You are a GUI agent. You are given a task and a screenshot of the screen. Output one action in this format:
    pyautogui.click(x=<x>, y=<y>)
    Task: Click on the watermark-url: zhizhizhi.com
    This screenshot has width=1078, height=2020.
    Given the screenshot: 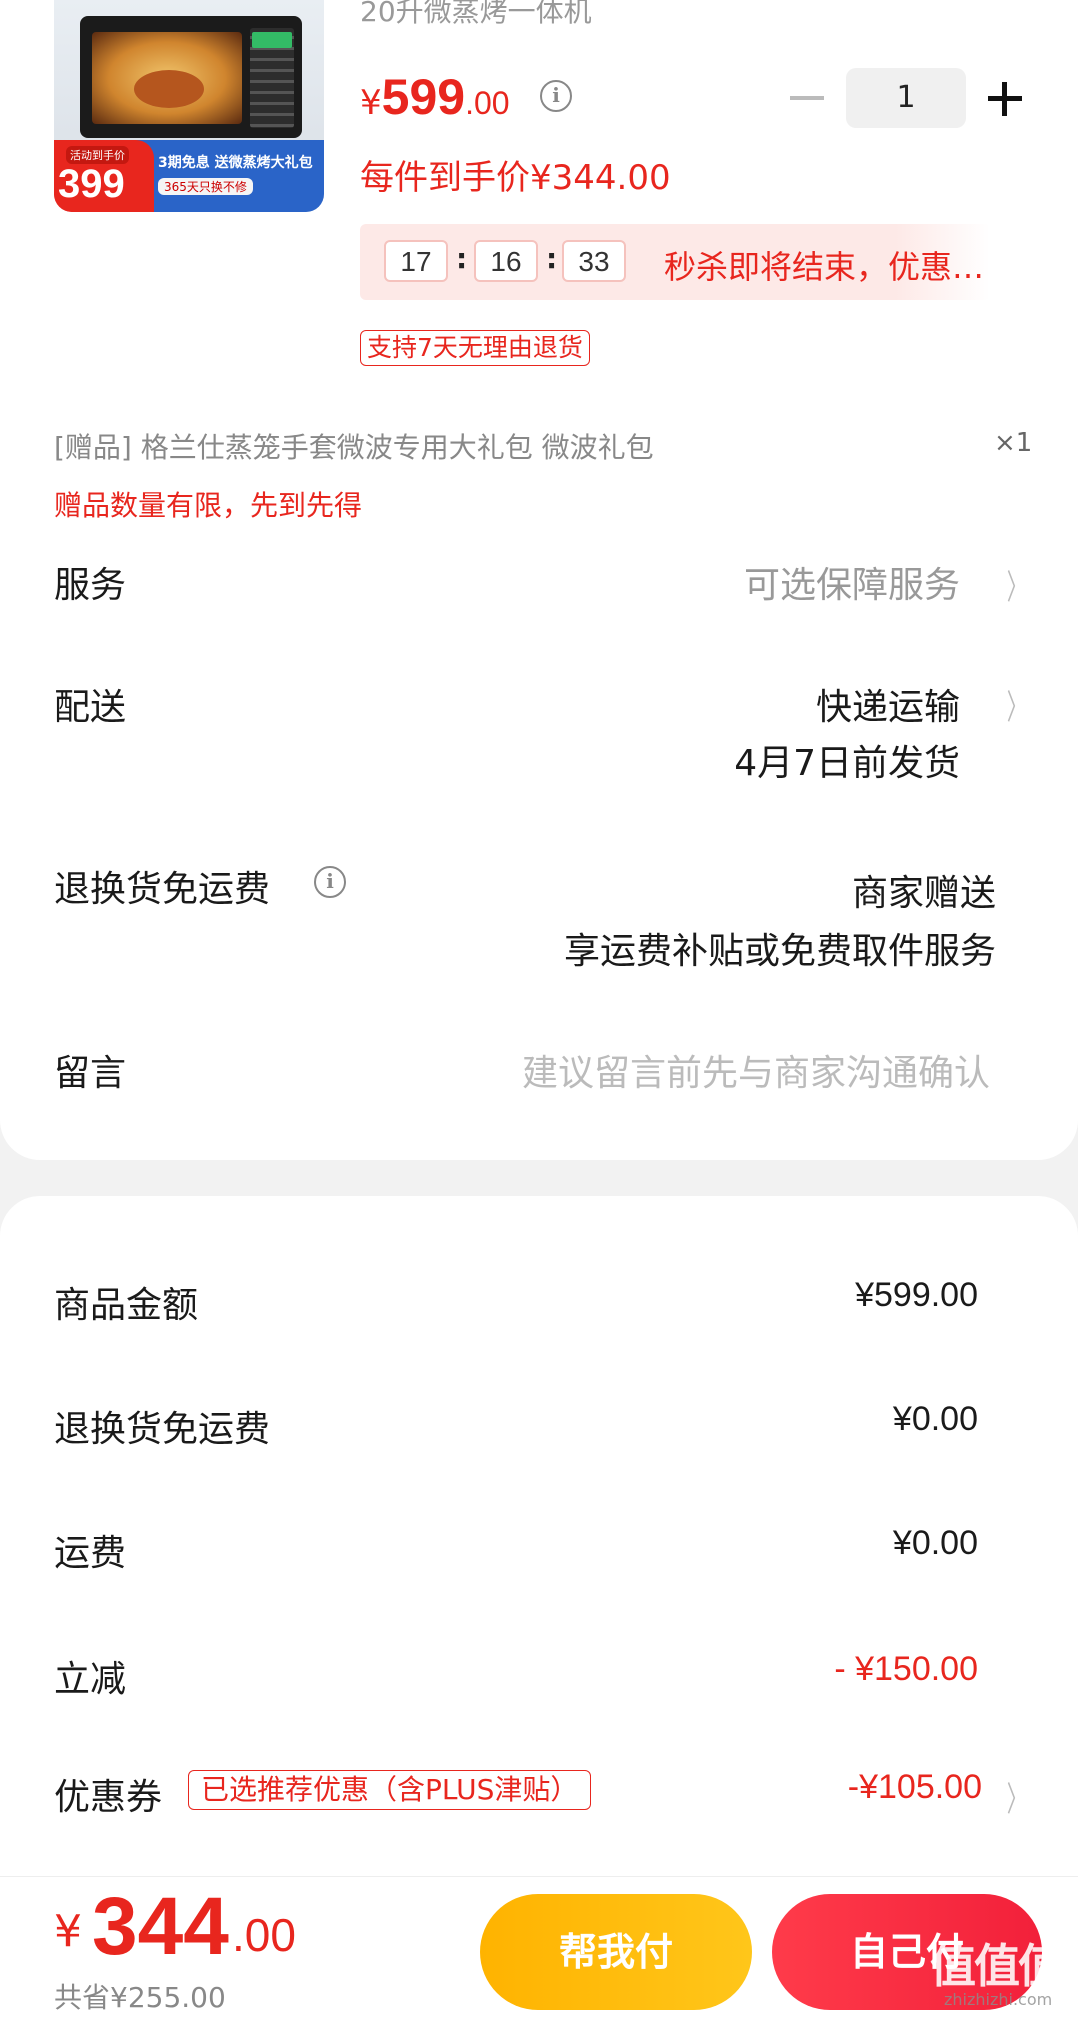 What is the action you would take?
    pyautogui.click(x=998, y=1999)
    